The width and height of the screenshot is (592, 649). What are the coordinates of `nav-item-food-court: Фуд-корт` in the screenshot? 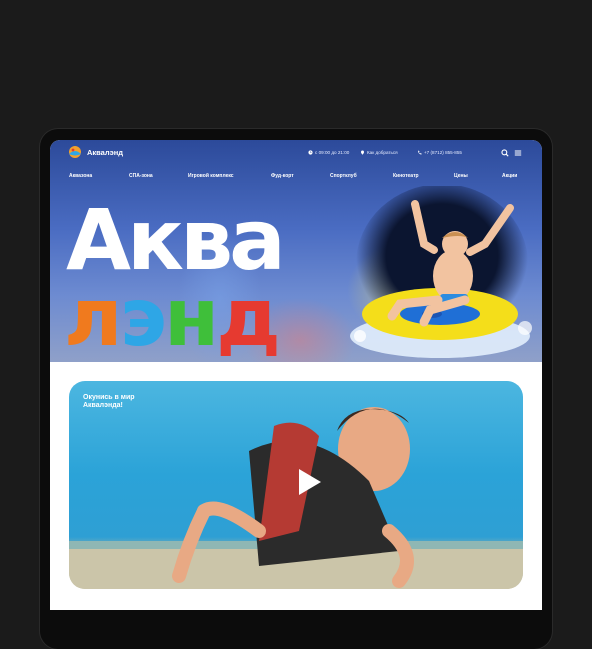 It's located at (282, 176).